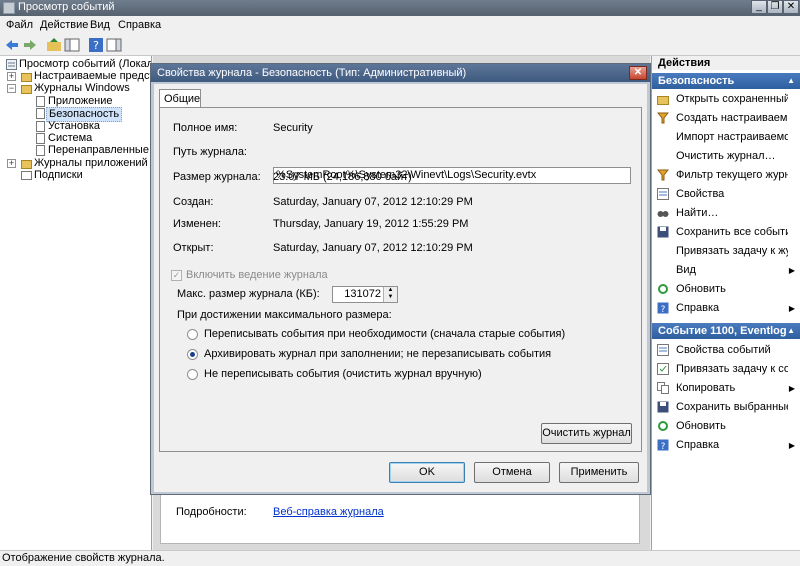 This screenshot has height=566, width=800. I want to click on path-label: Путь журнала:, so click(210, 152).